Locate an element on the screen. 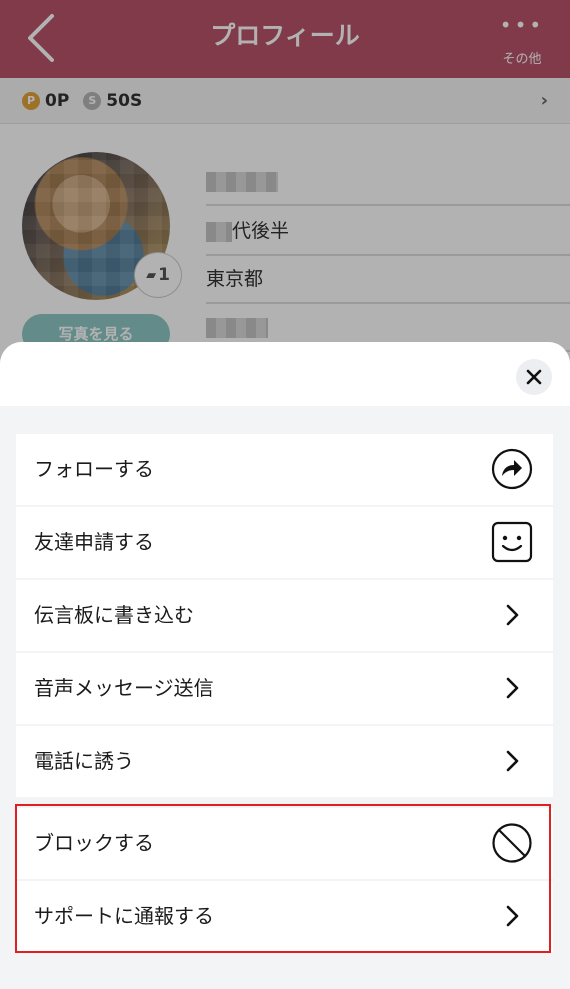 The height and width of the screenshot is (989, 570). follow-arrow-icon is located at coordinates (512, 469).